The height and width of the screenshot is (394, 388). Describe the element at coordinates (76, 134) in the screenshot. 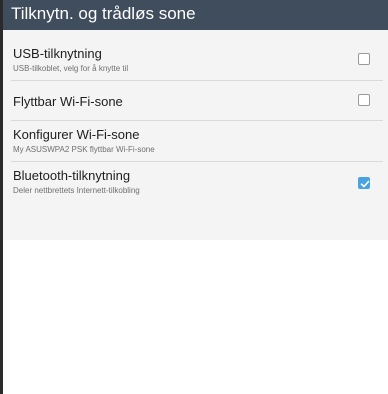

I see `setting-title: Konfigurer Wi-Fi-sone` at that location.